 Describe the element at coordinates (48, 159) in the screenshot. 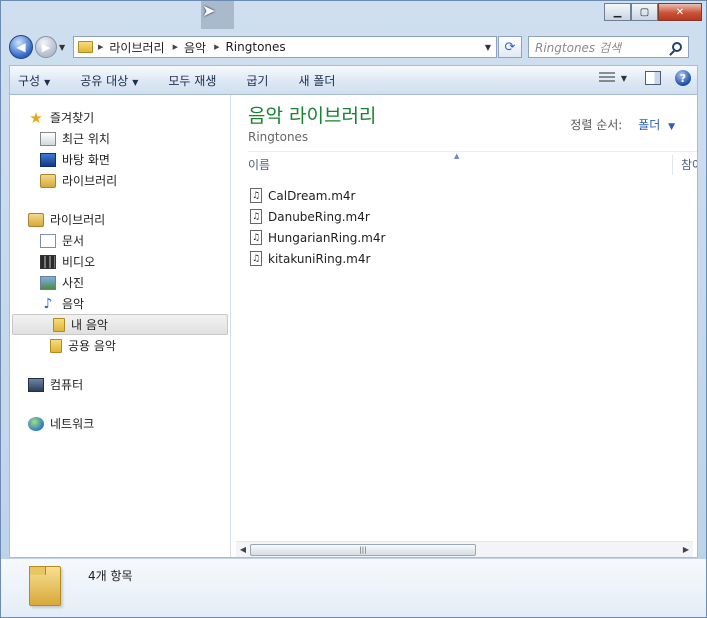

I see `desktop-icon` at that location.